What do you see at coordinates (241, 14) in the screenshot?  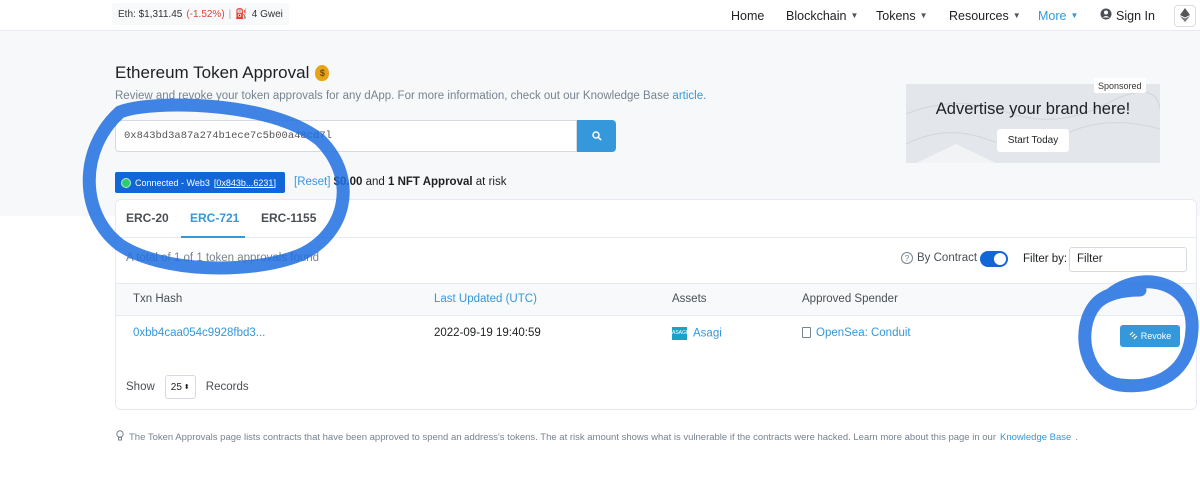 I see `gas-pump-icon: ⛽` at bounding box center [241, 14].